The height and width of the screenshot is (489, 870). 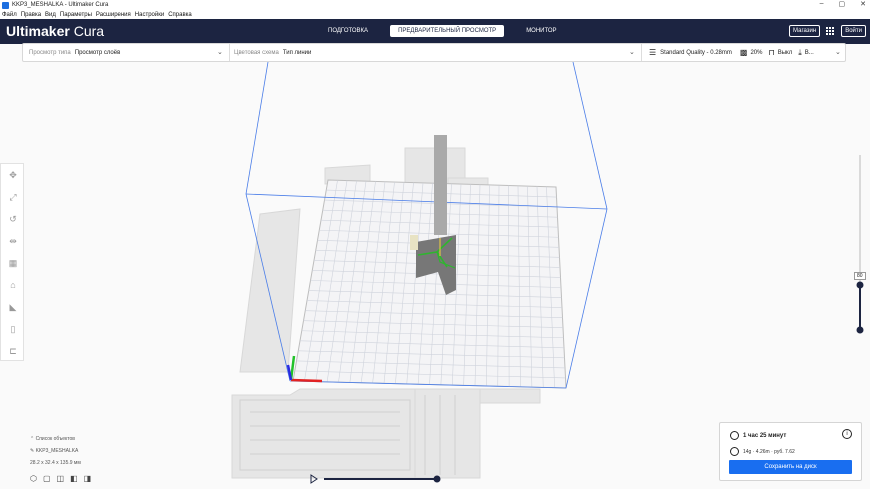 I want to click on view-type-selector: Просмотр типа Просмотр слоёв, so click(x=74, y=52).